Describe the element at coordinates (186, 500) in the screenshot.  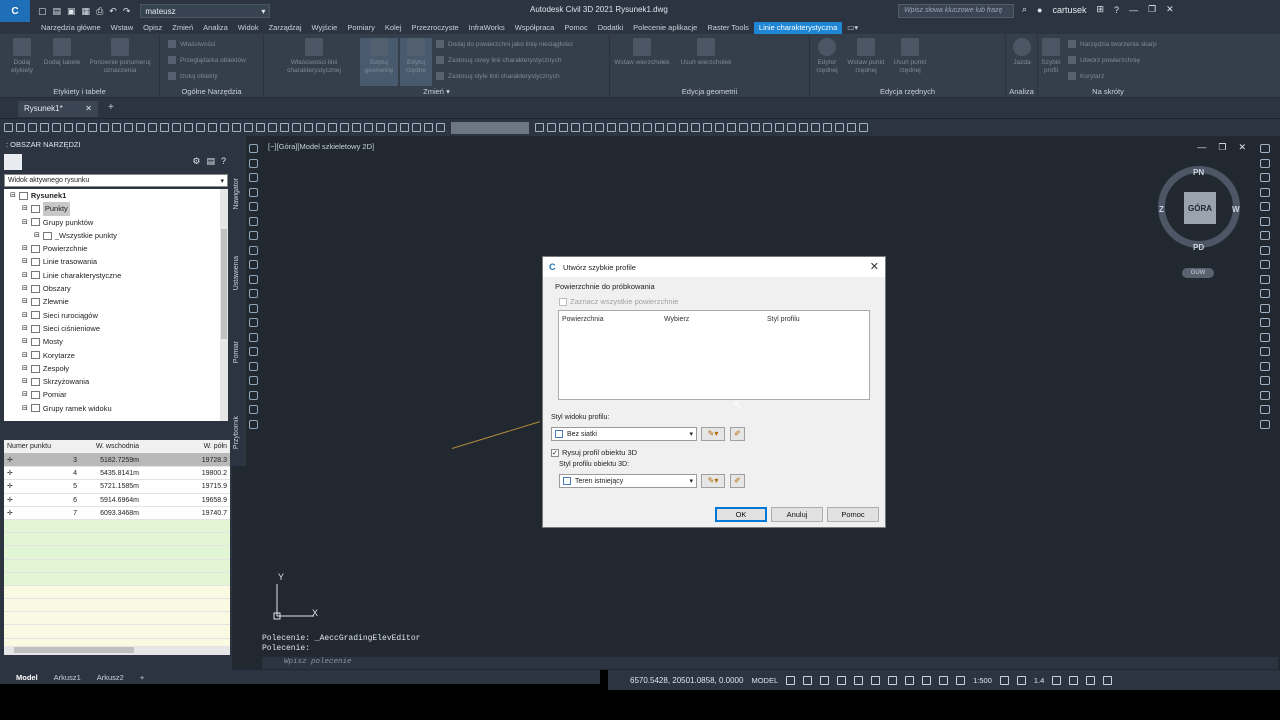
I see `cell-north: 19658.9` at that location.